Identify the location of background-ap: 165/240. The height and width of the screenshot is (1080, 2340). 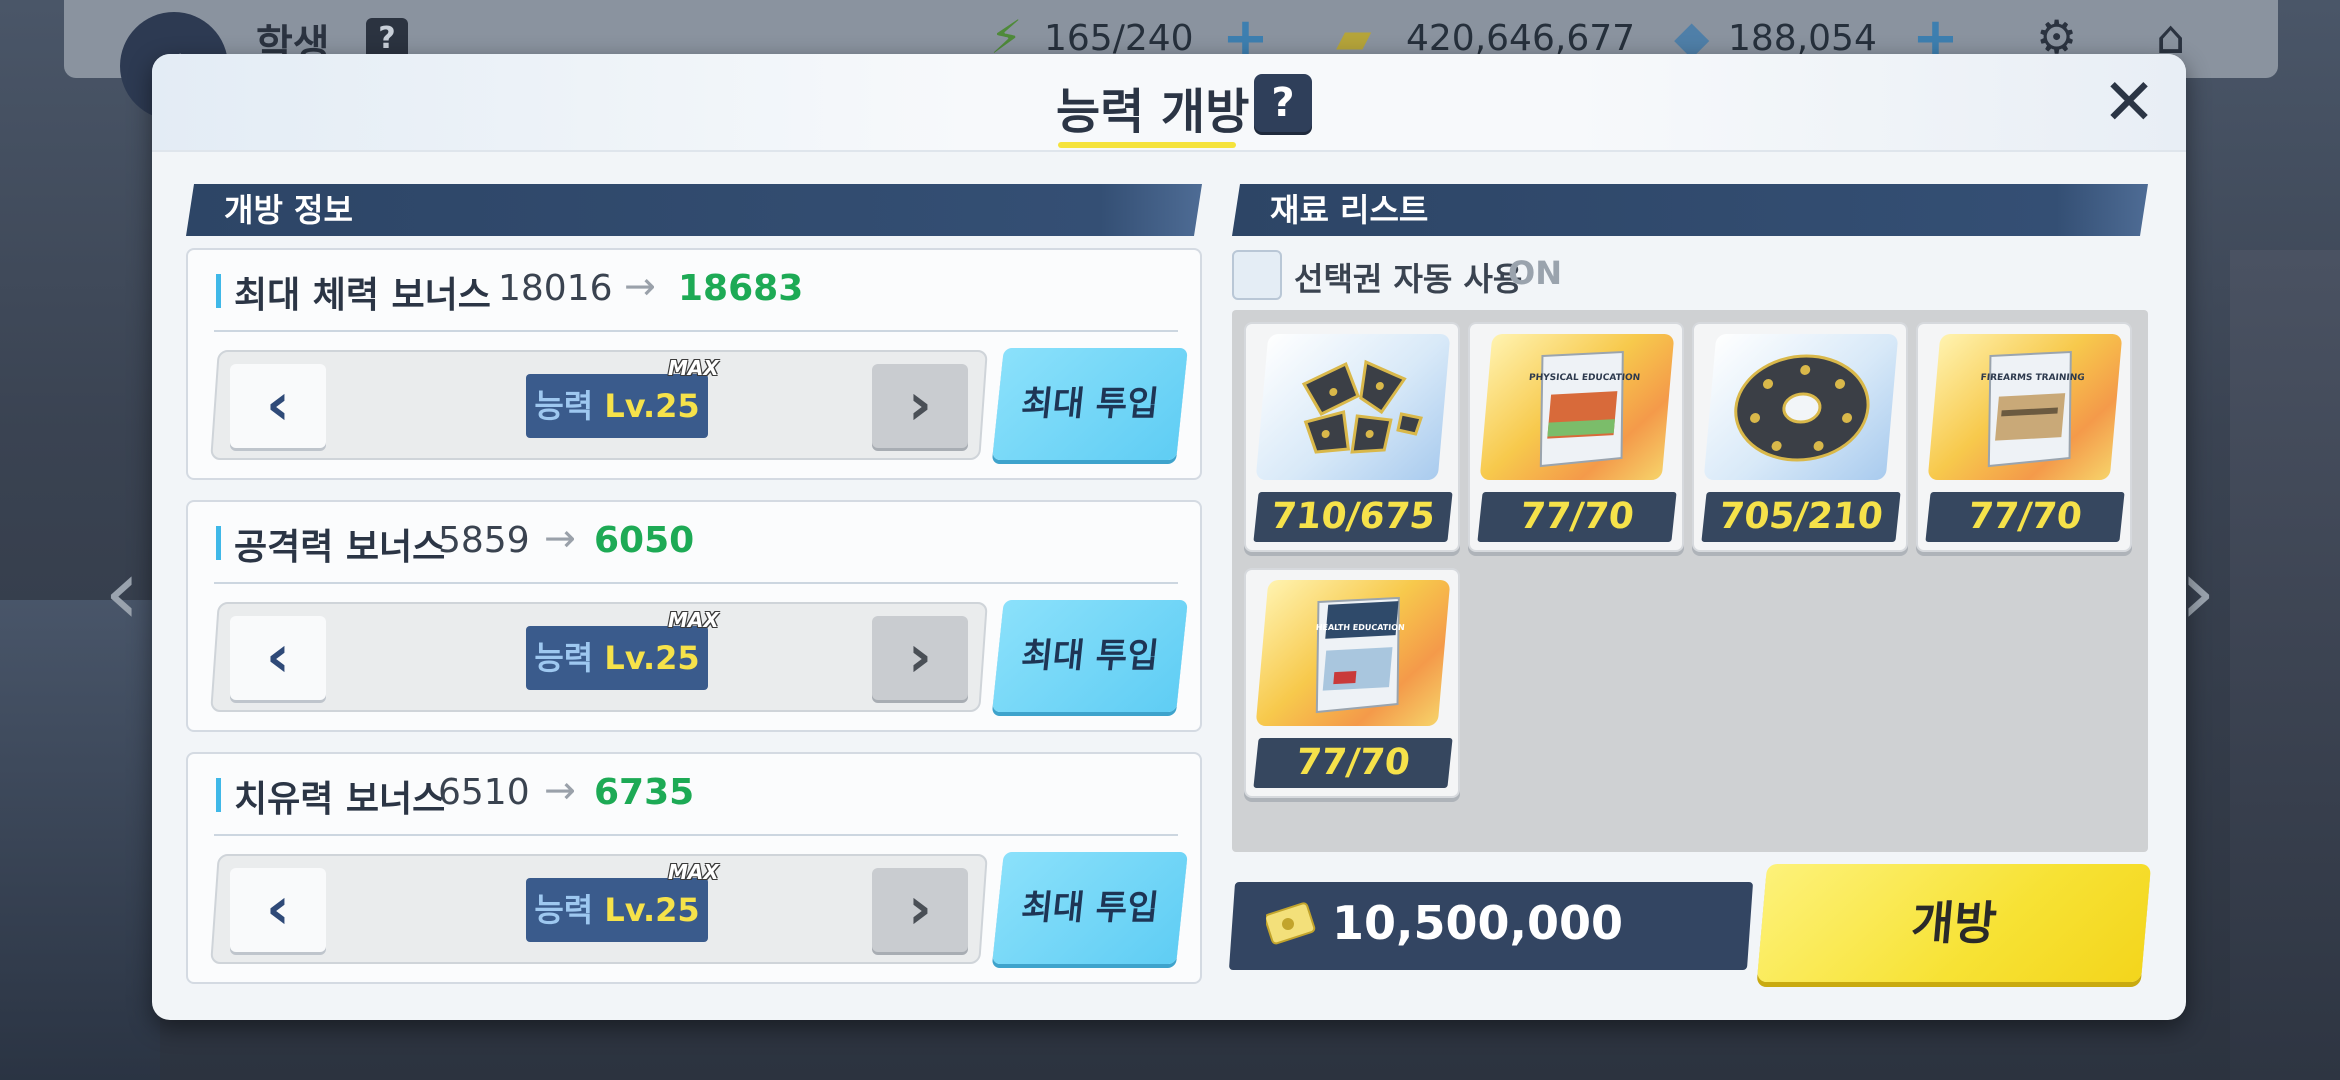
(1119, 38).